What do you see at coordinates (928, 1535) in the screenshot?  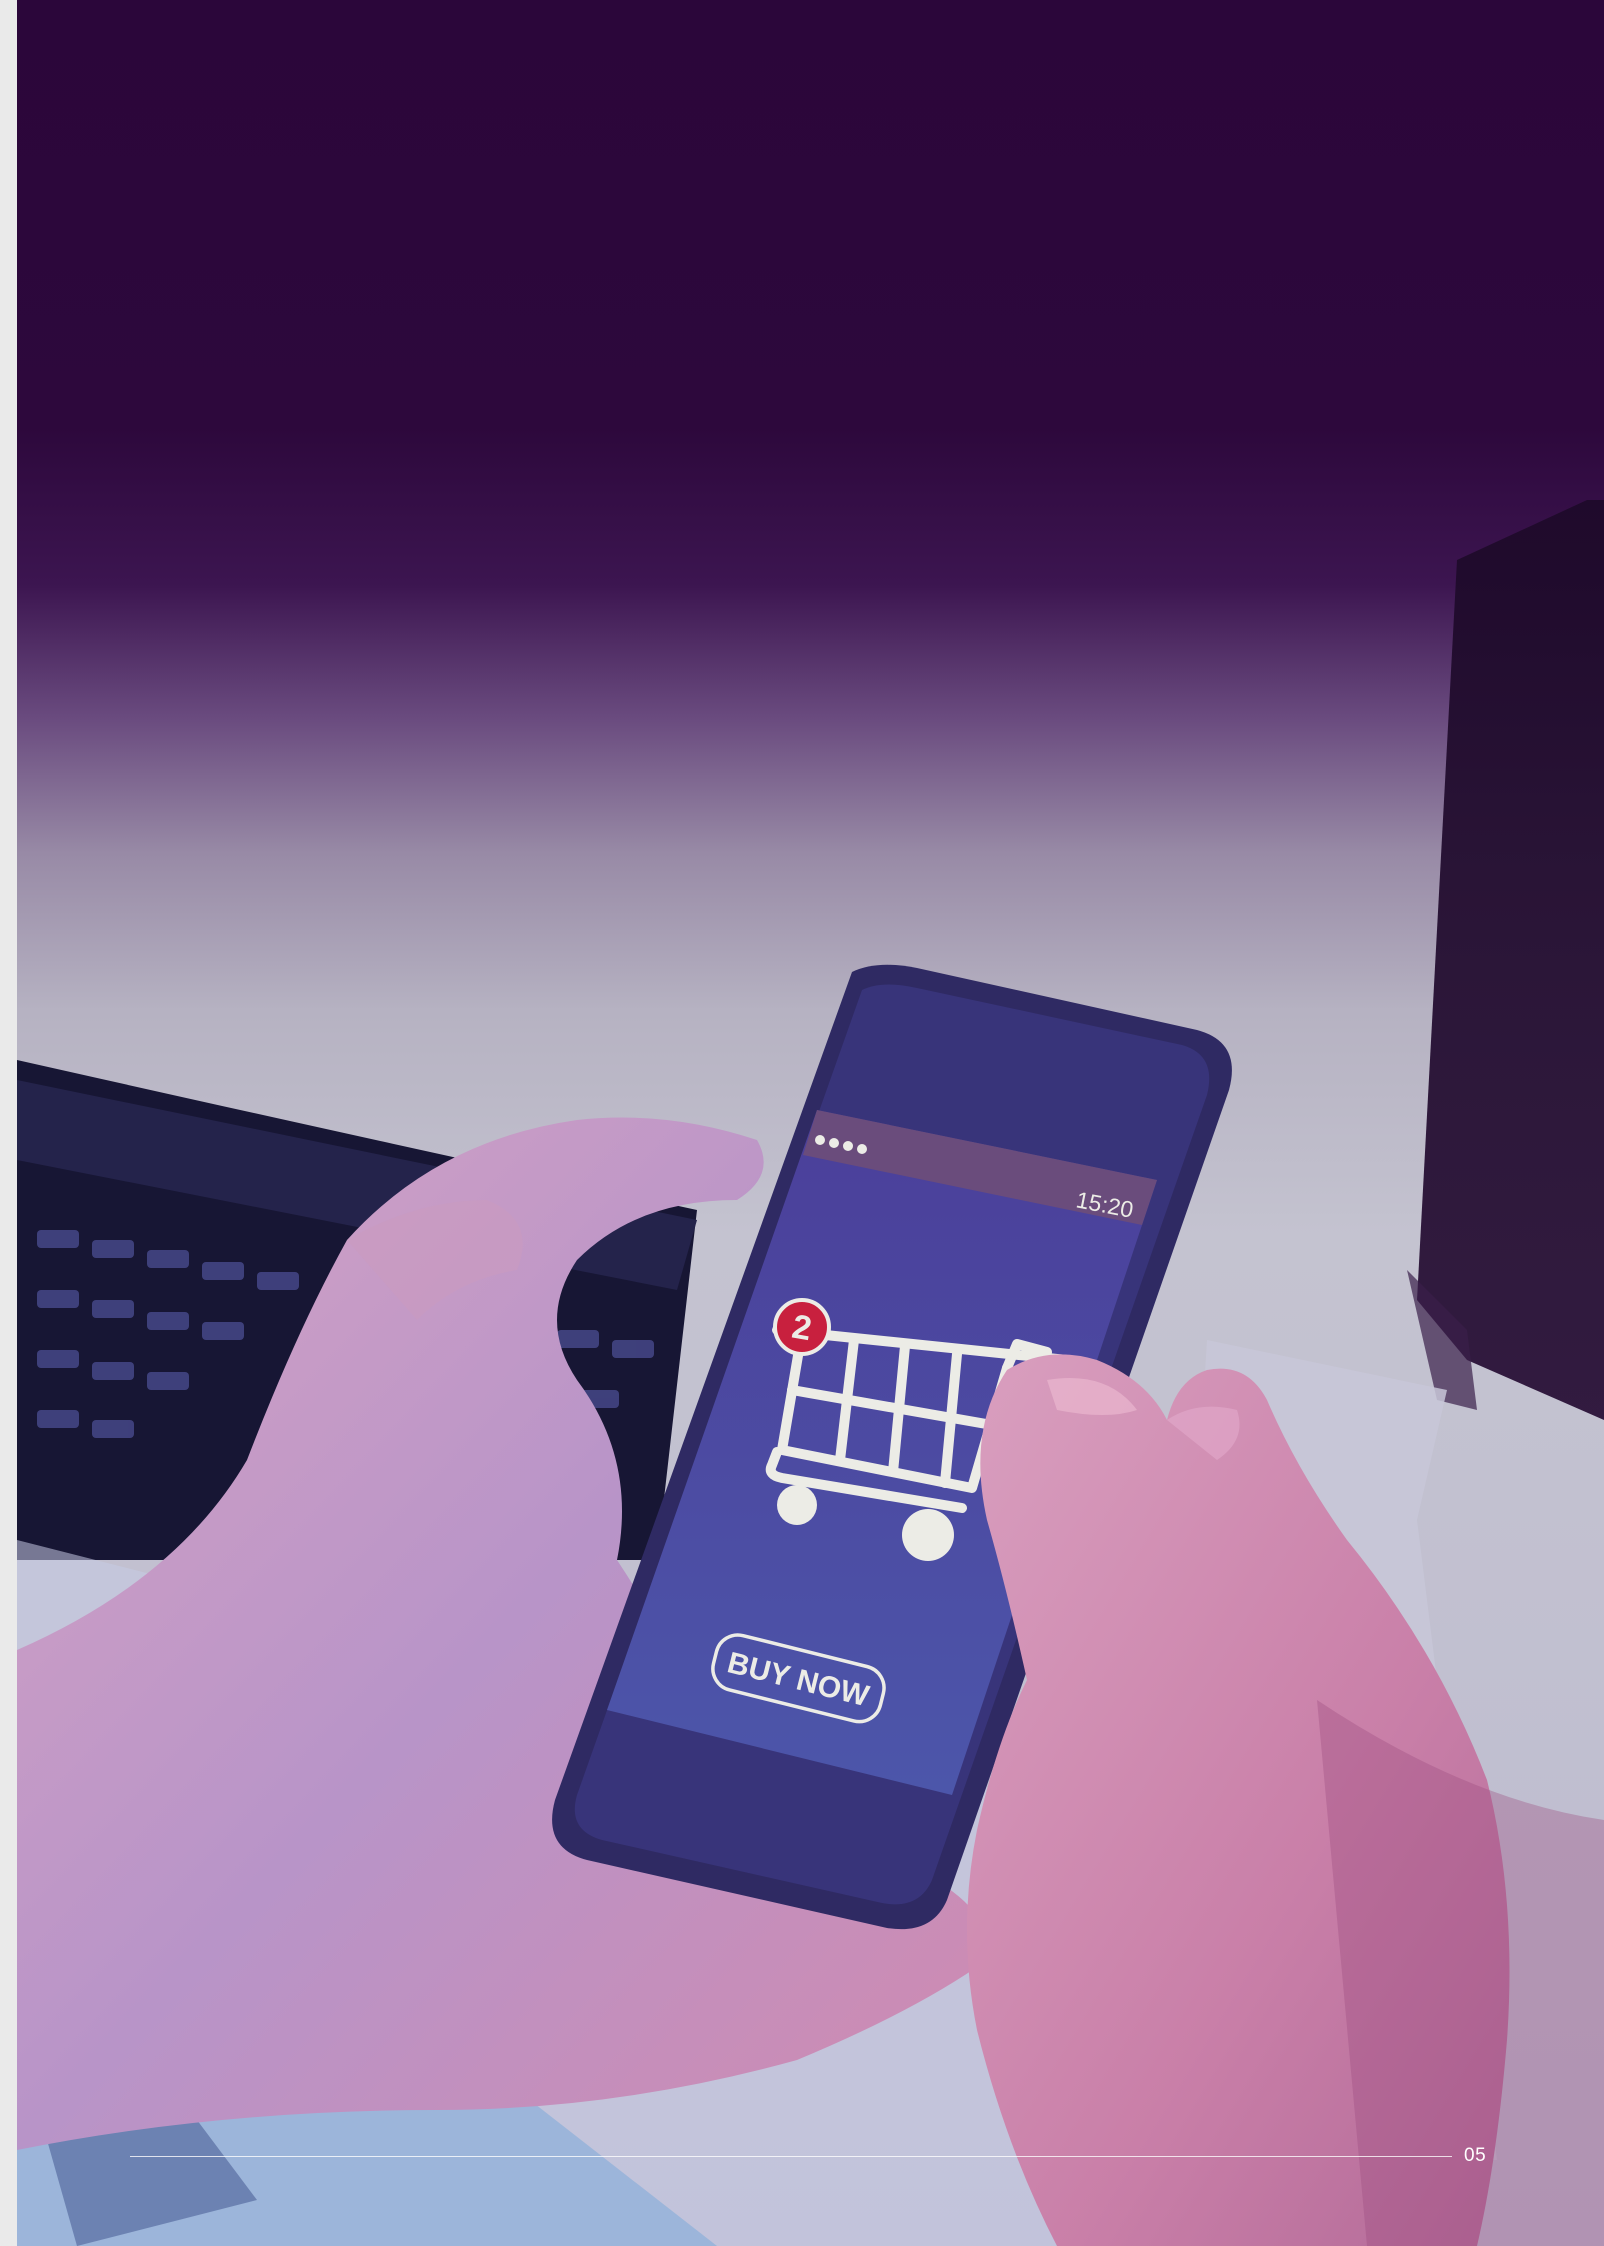 I see `cart-wheel-right` at bounding box center [928, 1535].